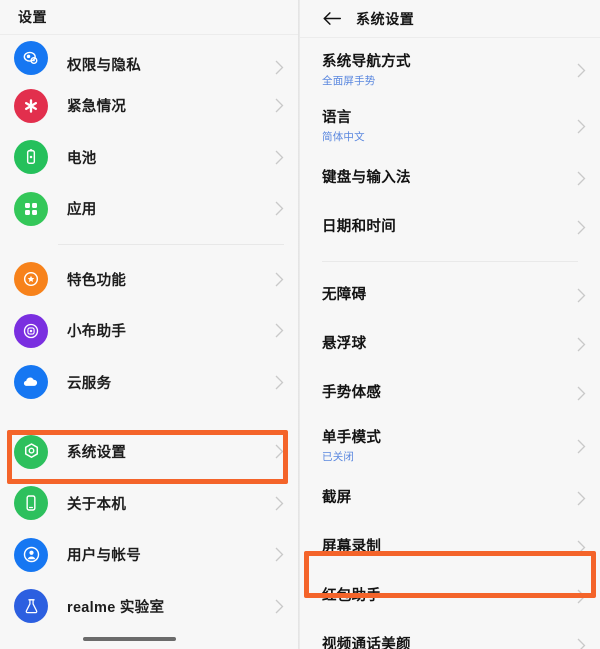  I want to click on setting-subtitle: 简体中文, so click(343, 136).